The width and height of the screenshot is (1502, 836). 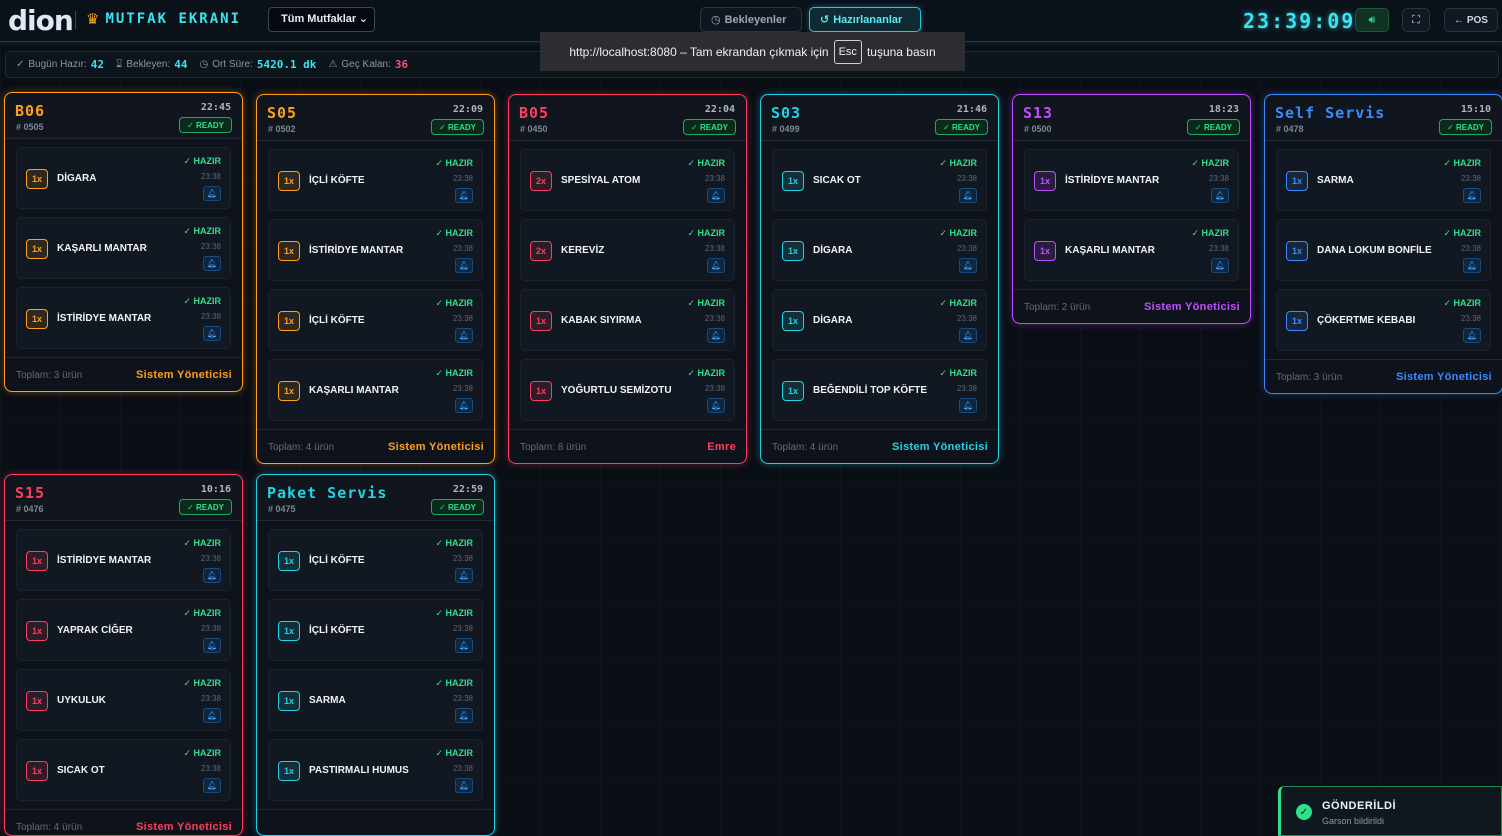 What do you see at coordinates (462, 698) in the screenshot?
I see `item-time: 23:38` at bounding box center [462, 698].